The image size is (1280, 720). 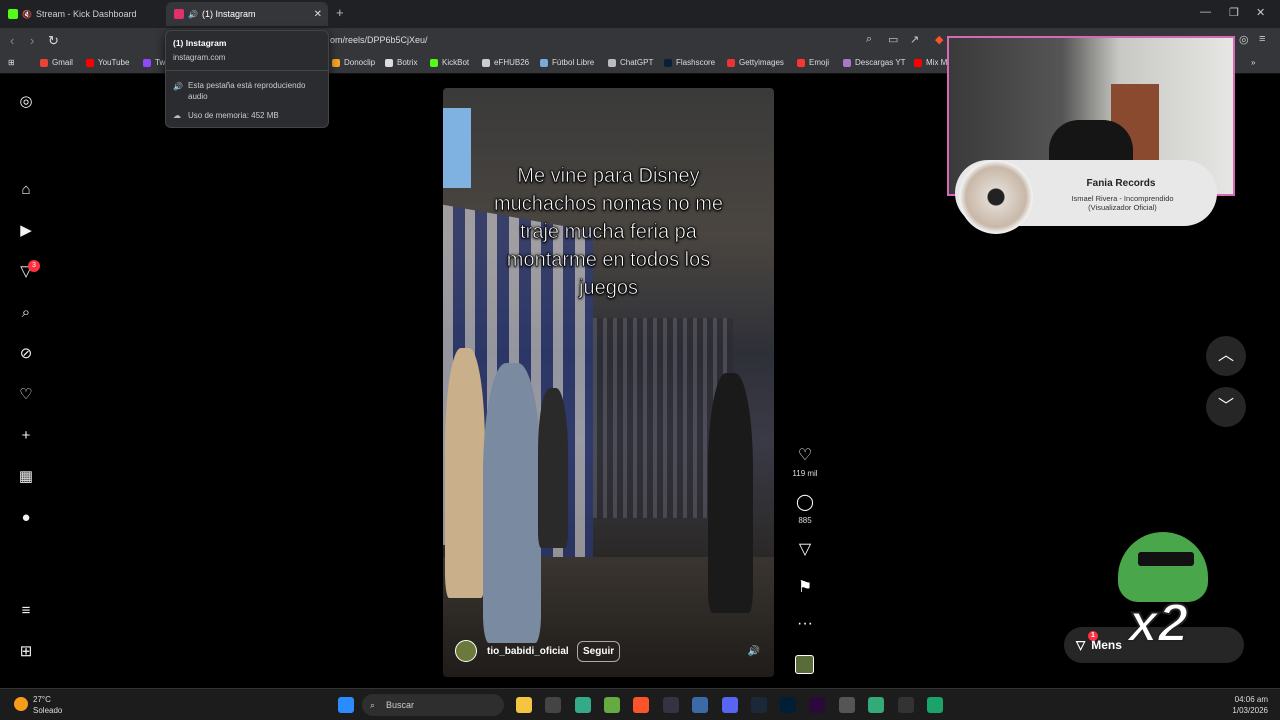 I want to click on calculator-icon, so click(x=700, y=705).